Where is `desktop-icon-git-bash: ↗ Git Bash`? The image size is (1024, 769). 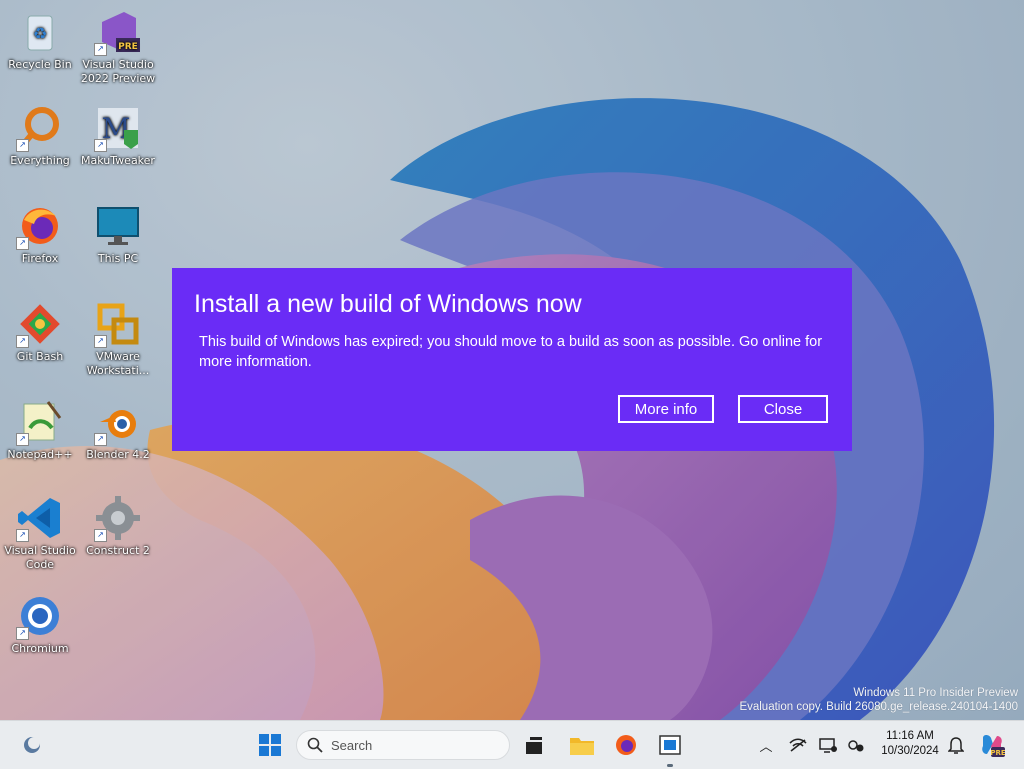 desktop-icon-git-bash: ↗ Git Bash is located at coordinates (40, 332).